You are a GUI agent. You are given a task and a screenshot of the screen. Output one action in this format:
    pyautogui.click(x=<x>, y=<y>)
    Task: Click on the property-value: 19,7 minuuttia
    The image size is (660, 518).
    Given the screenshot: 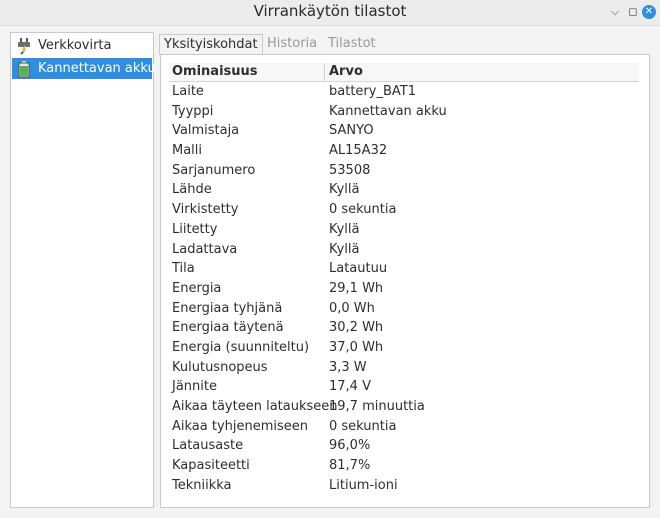 What is the action you would take?
    pyautogui.click(x=377, y=406)
    